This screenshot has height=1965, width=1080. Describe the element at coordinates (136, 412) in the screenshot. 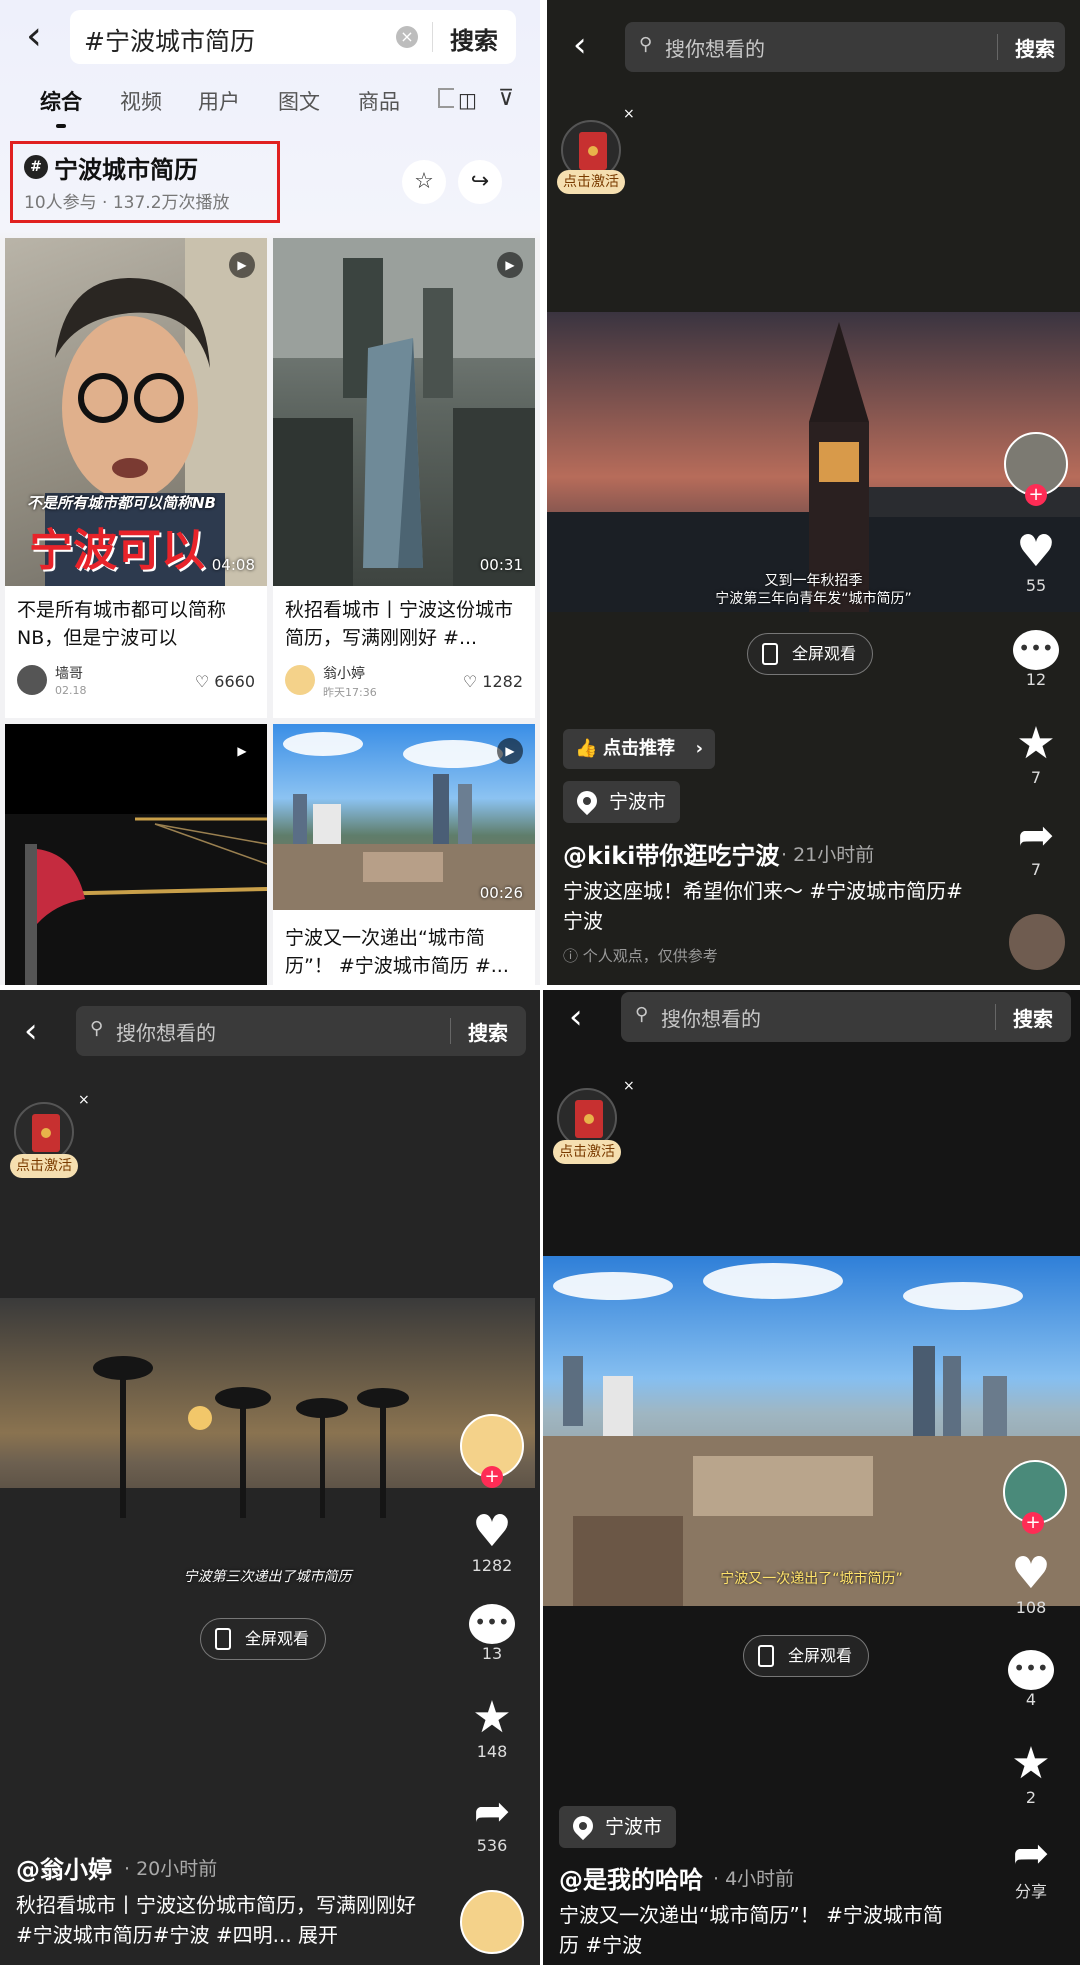

I see `video-thumbnail: 不是所有城市都可以简称NB 宁波可以 ▶ 04:08` at that location.